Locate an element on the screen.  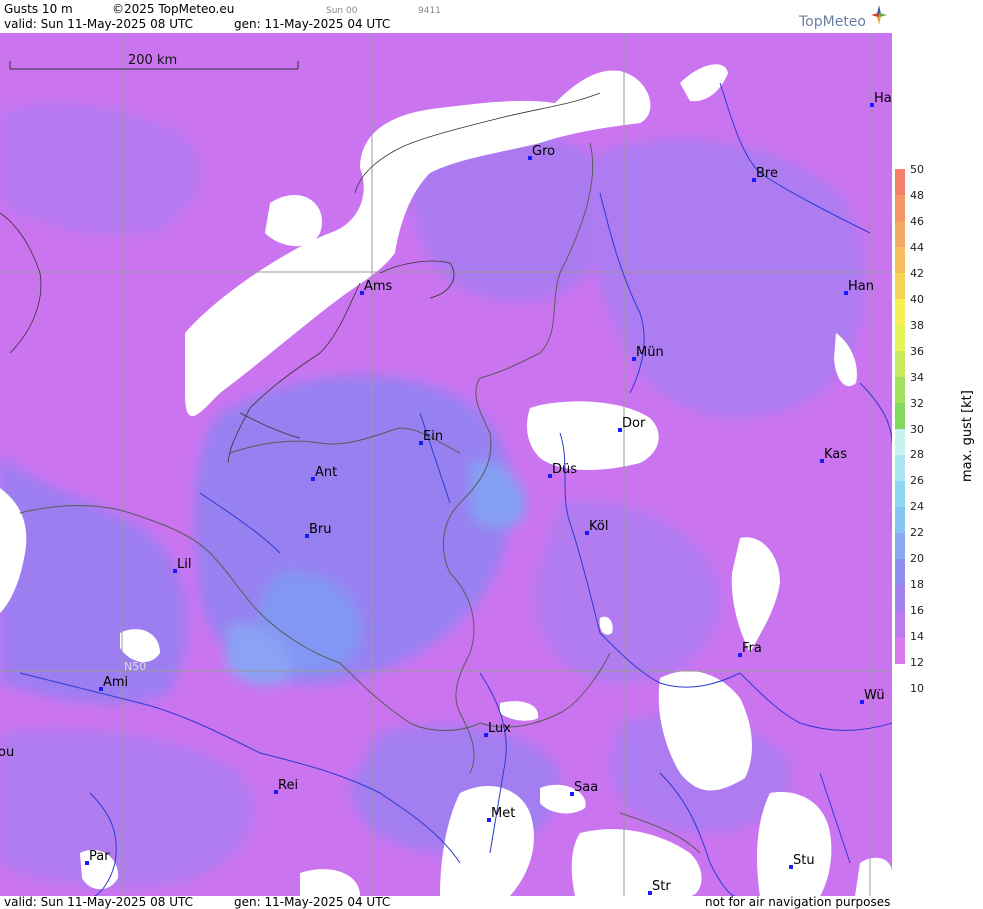
city-marker: Ha is located at coordinates (881, 99).